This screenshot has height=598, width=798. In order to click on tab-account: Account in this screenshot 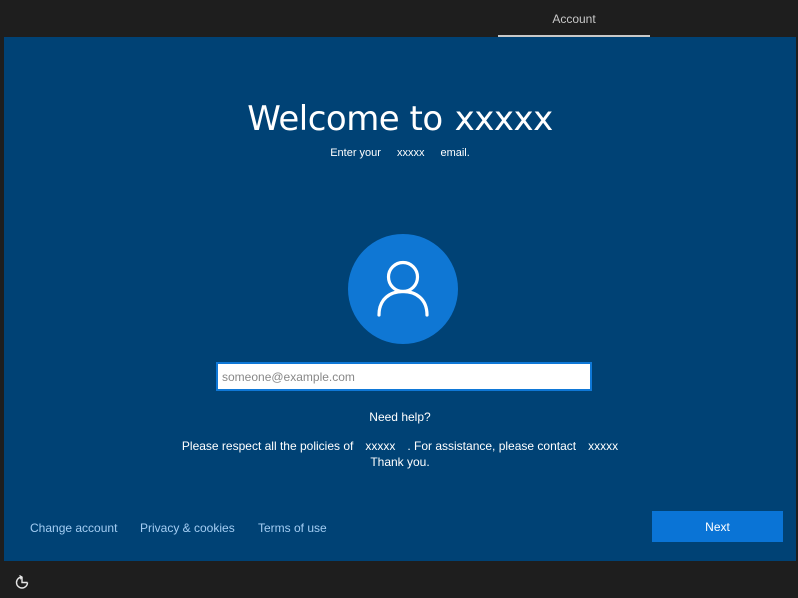, I will do `click(574, 18)`.